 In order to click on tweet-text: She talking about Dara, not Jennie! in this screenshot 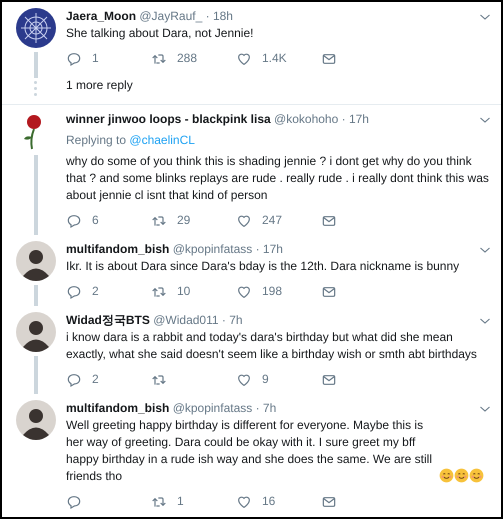, I will do `click(160, 33)`.